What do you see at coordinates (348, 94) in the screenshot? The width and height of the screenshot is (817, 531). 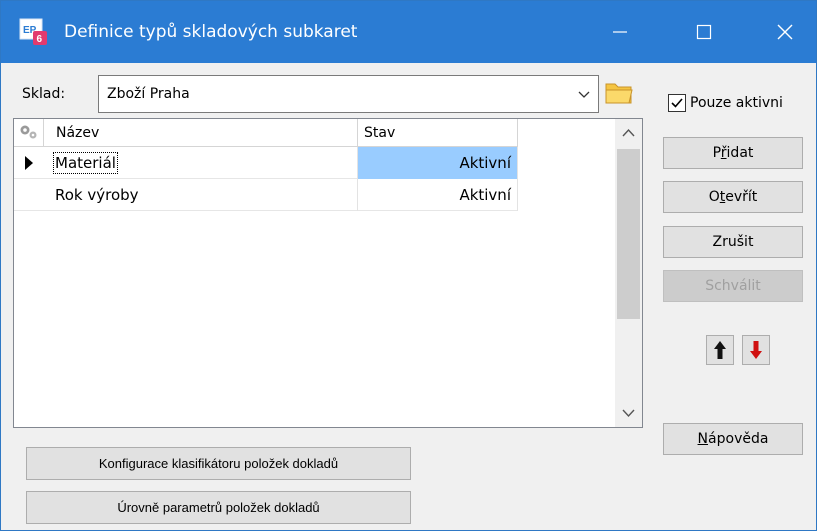 I see `sklad-combobox: Zboží Praha` at bounding box center [348, 94].